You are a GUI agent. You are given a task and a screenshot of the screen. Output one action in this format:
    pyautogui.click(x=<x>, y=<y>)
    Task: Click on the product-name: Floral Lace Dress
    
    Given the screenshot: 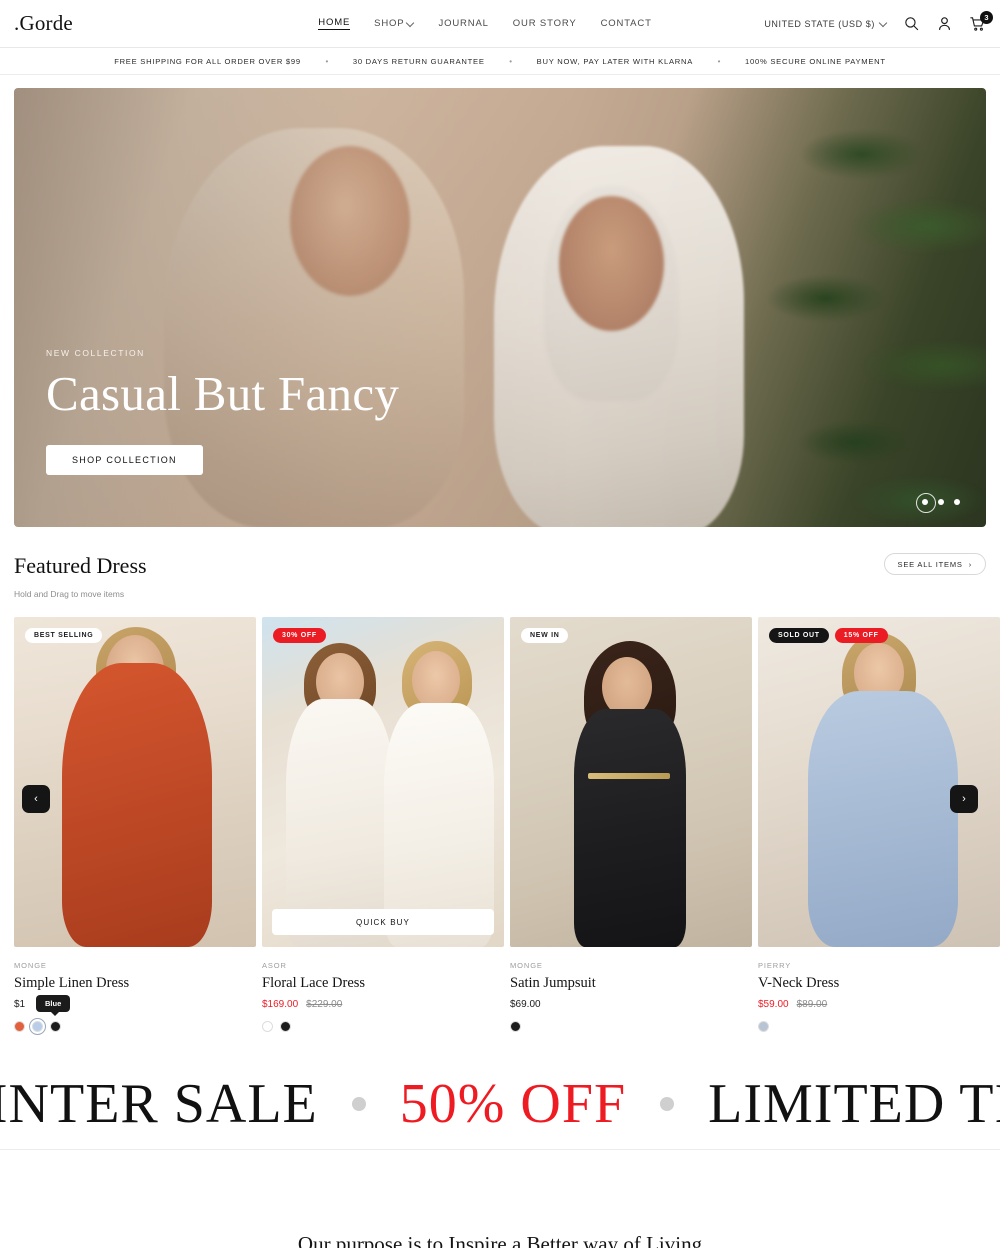 What is the action you would take?
    pyautogui.click(x=383, y=983)
    